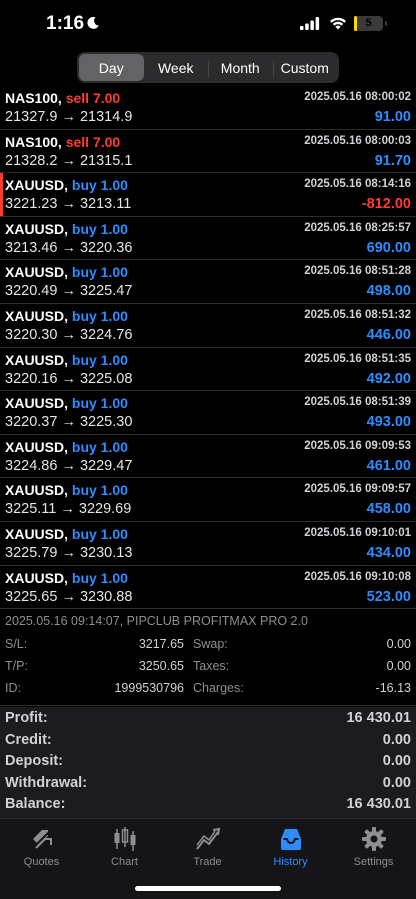 Image resolution: width=416 pixels, height=899 pixels. I want to click on summary-row: Balance: 16 430.01, so click(208, 806).